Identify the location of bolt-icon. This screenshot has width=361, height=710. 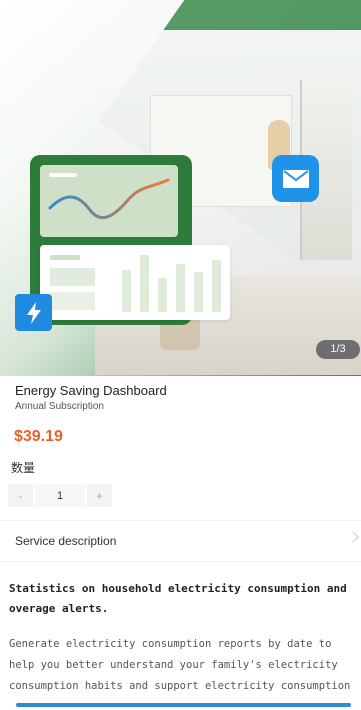
(33, 312).